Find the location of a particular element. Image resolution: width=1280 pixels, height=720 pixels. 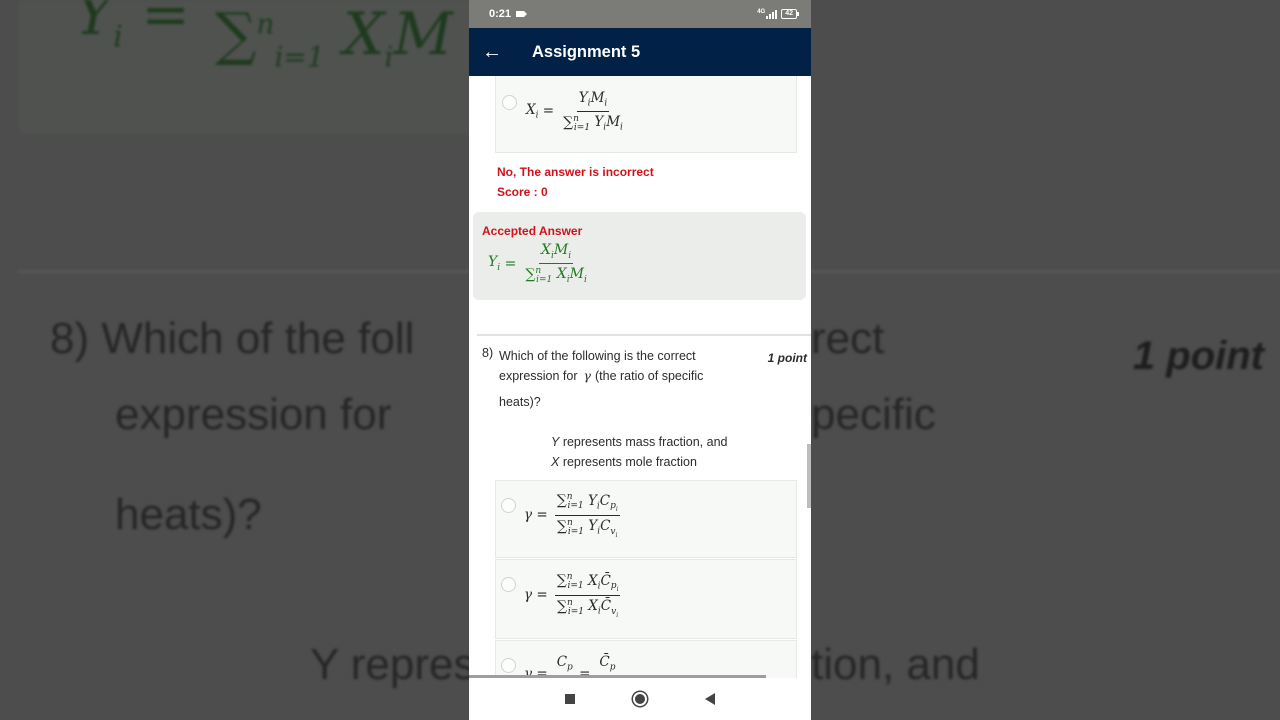

backdrop-question-text: 8) Which of the foll is located at coordinates (232, 338).